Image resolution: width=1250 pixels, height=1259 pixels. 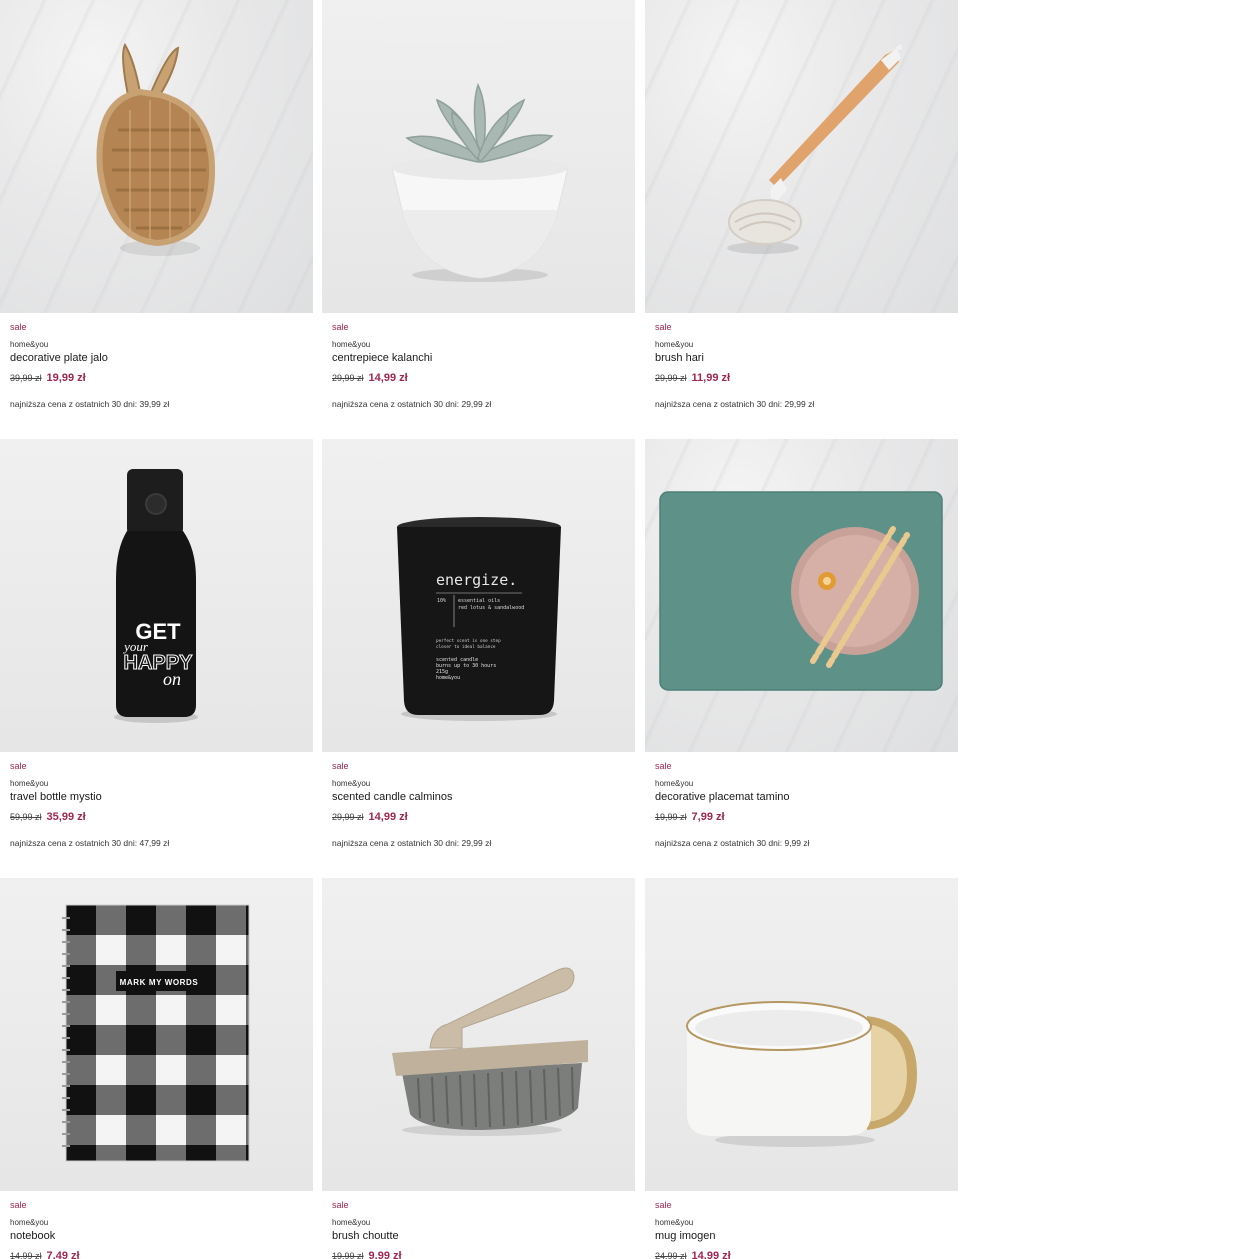 What do you see at coordinates (382, 358) in the screenshot?
I see `product-name: centrepiece kalanchi` at bounding box center [382, 358].